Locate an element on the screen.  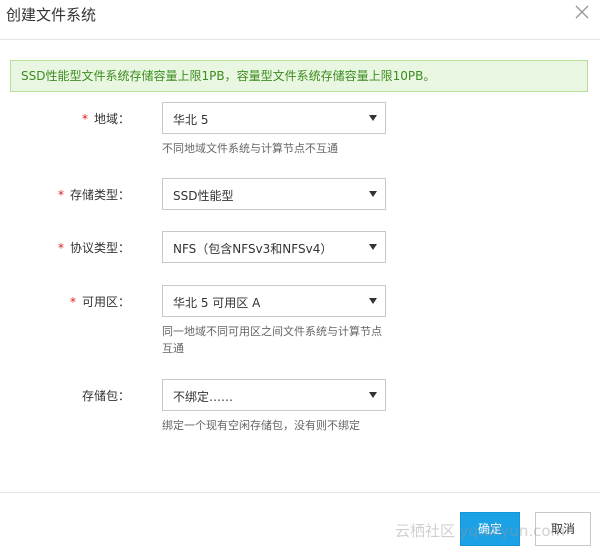
close-icon is located at coordinates (582, 12).